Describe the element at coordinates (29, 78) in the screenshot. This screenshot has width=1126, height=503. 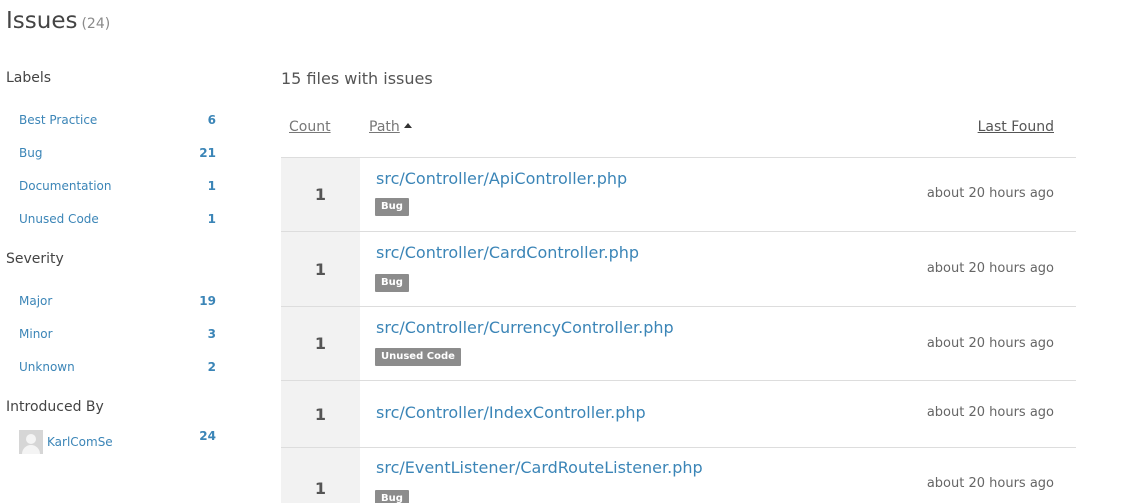
I see `labels-heading: Labels` at that location.